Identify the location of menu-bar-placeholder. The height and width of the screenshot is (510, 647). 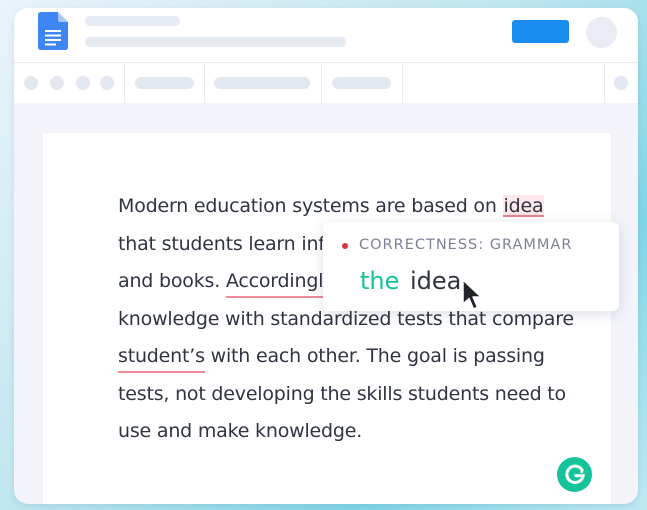
(215, 42).